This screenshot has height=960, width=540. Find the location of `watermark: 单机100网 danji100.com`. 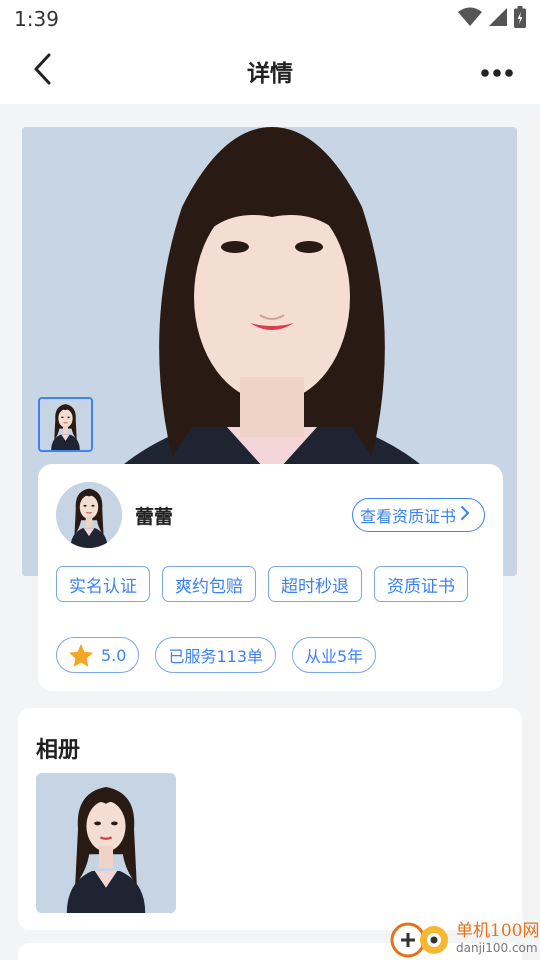

watermark: 单机100网 danji100.com is located at coordinates (464, 938).